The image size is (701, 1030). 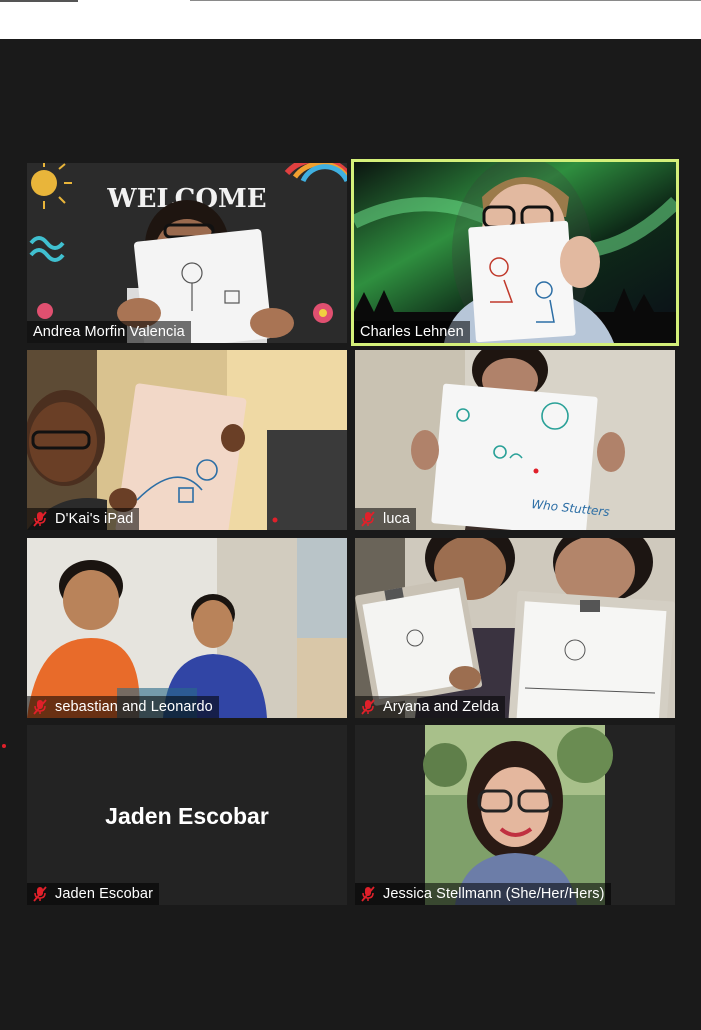 I want to click on participant-name: Charles Lehnen, so click(x=412, y=332).